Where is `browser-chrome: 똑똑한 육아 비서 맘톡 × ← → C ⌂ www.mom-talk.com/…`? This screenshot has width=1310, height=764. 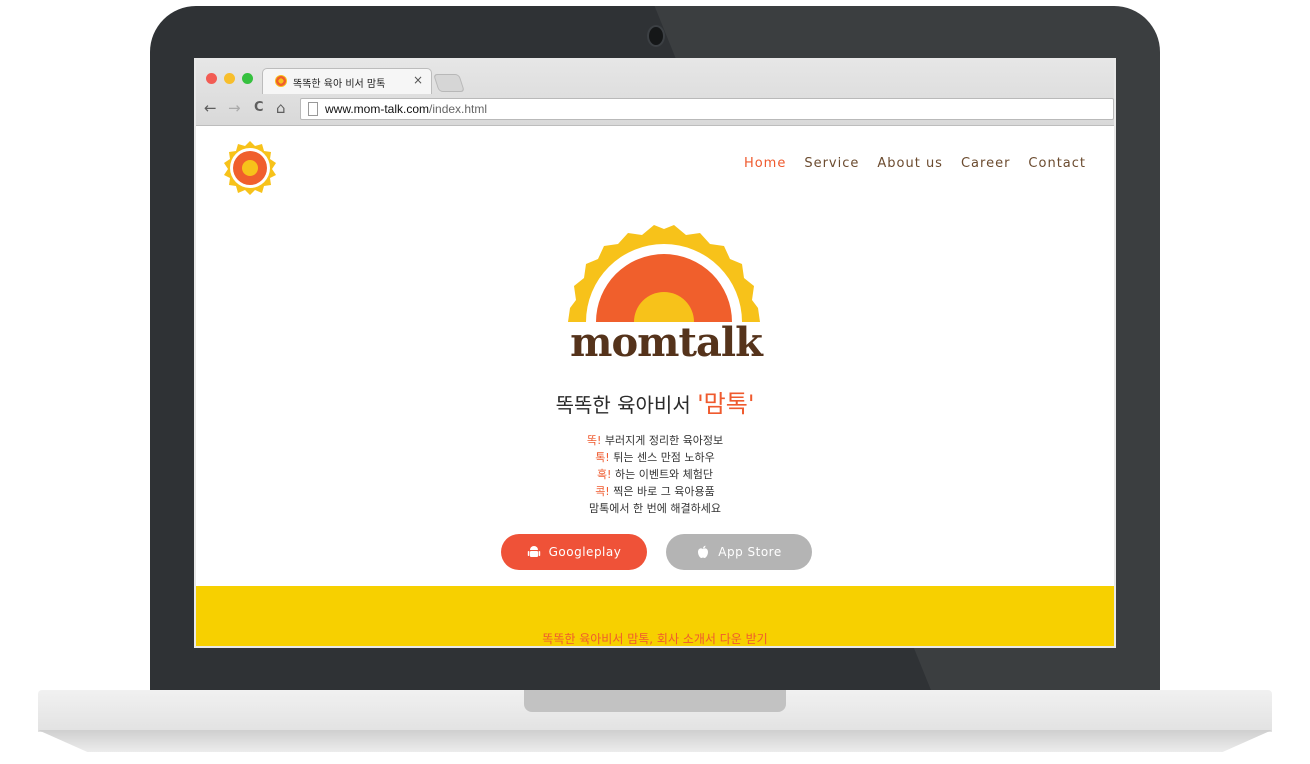 browser-chrome: 똑똑한 육아 비서 맘톡 × ← → C ⌂ www.mom-talk.com/… is located at coordinates (655, 93).